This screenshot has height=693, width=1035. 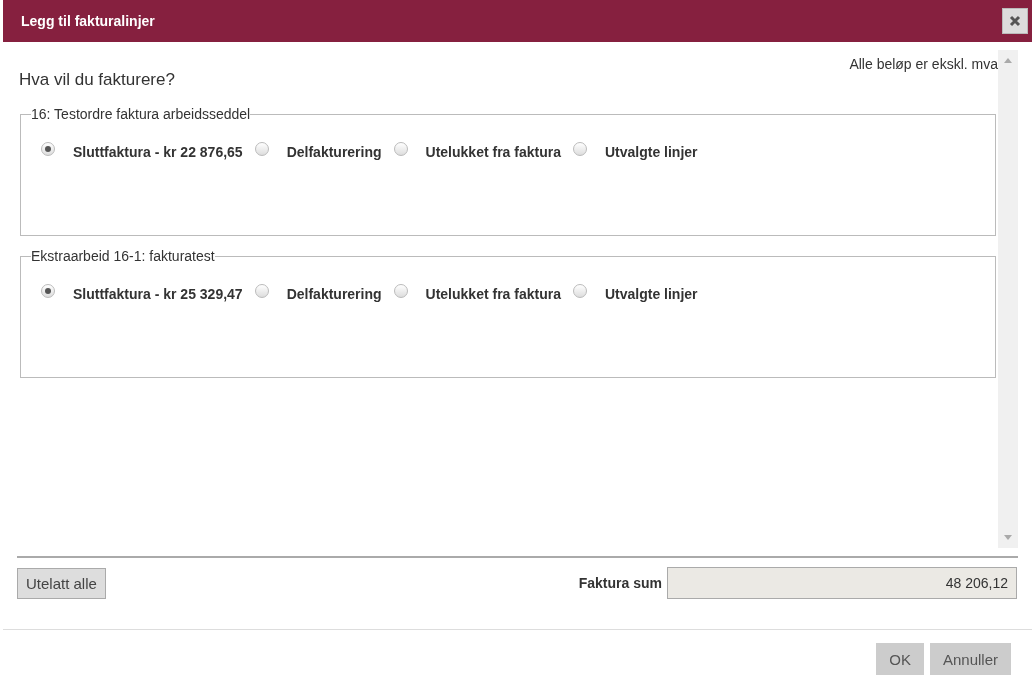 What do you see at coordinates (142, 152) in the screenshot?
I see `radio-option: Sluttfaktura - kr 22 876,65` at bounding box center [142, 152].